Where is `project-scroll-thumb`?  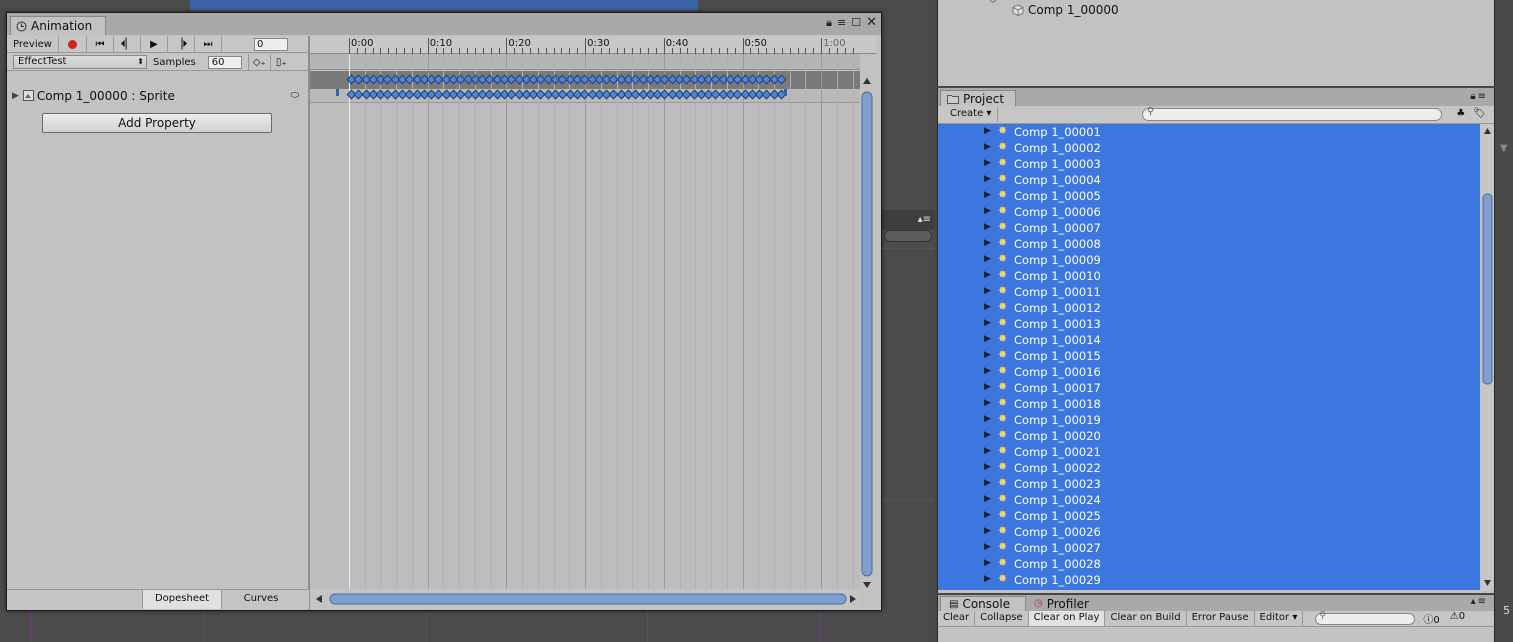
project-scroll-thumb is located at coordinates (1487, 289).